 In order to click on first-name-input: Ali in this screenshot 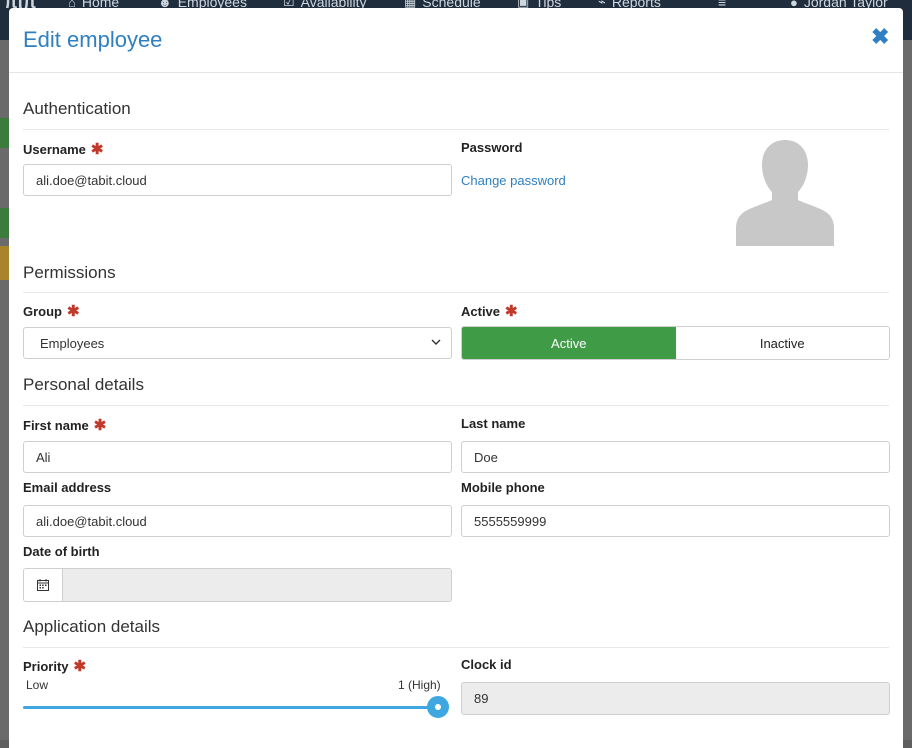, I will do `click(237, 457)`.